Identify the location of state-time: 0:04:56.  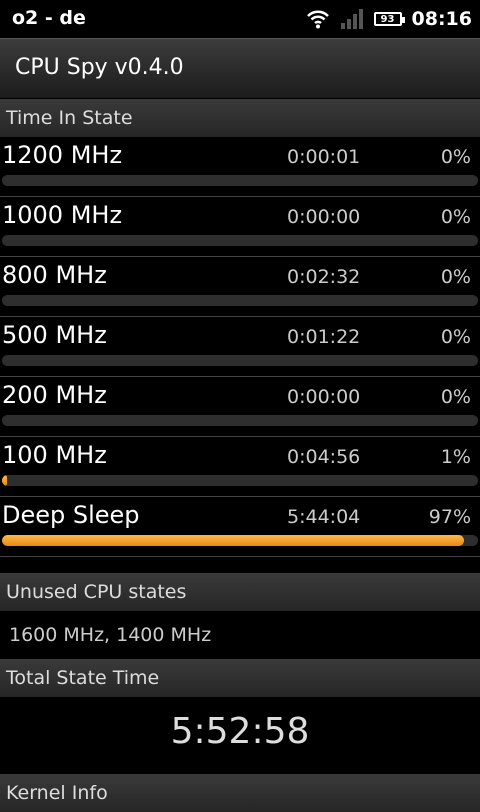
(324, 457).